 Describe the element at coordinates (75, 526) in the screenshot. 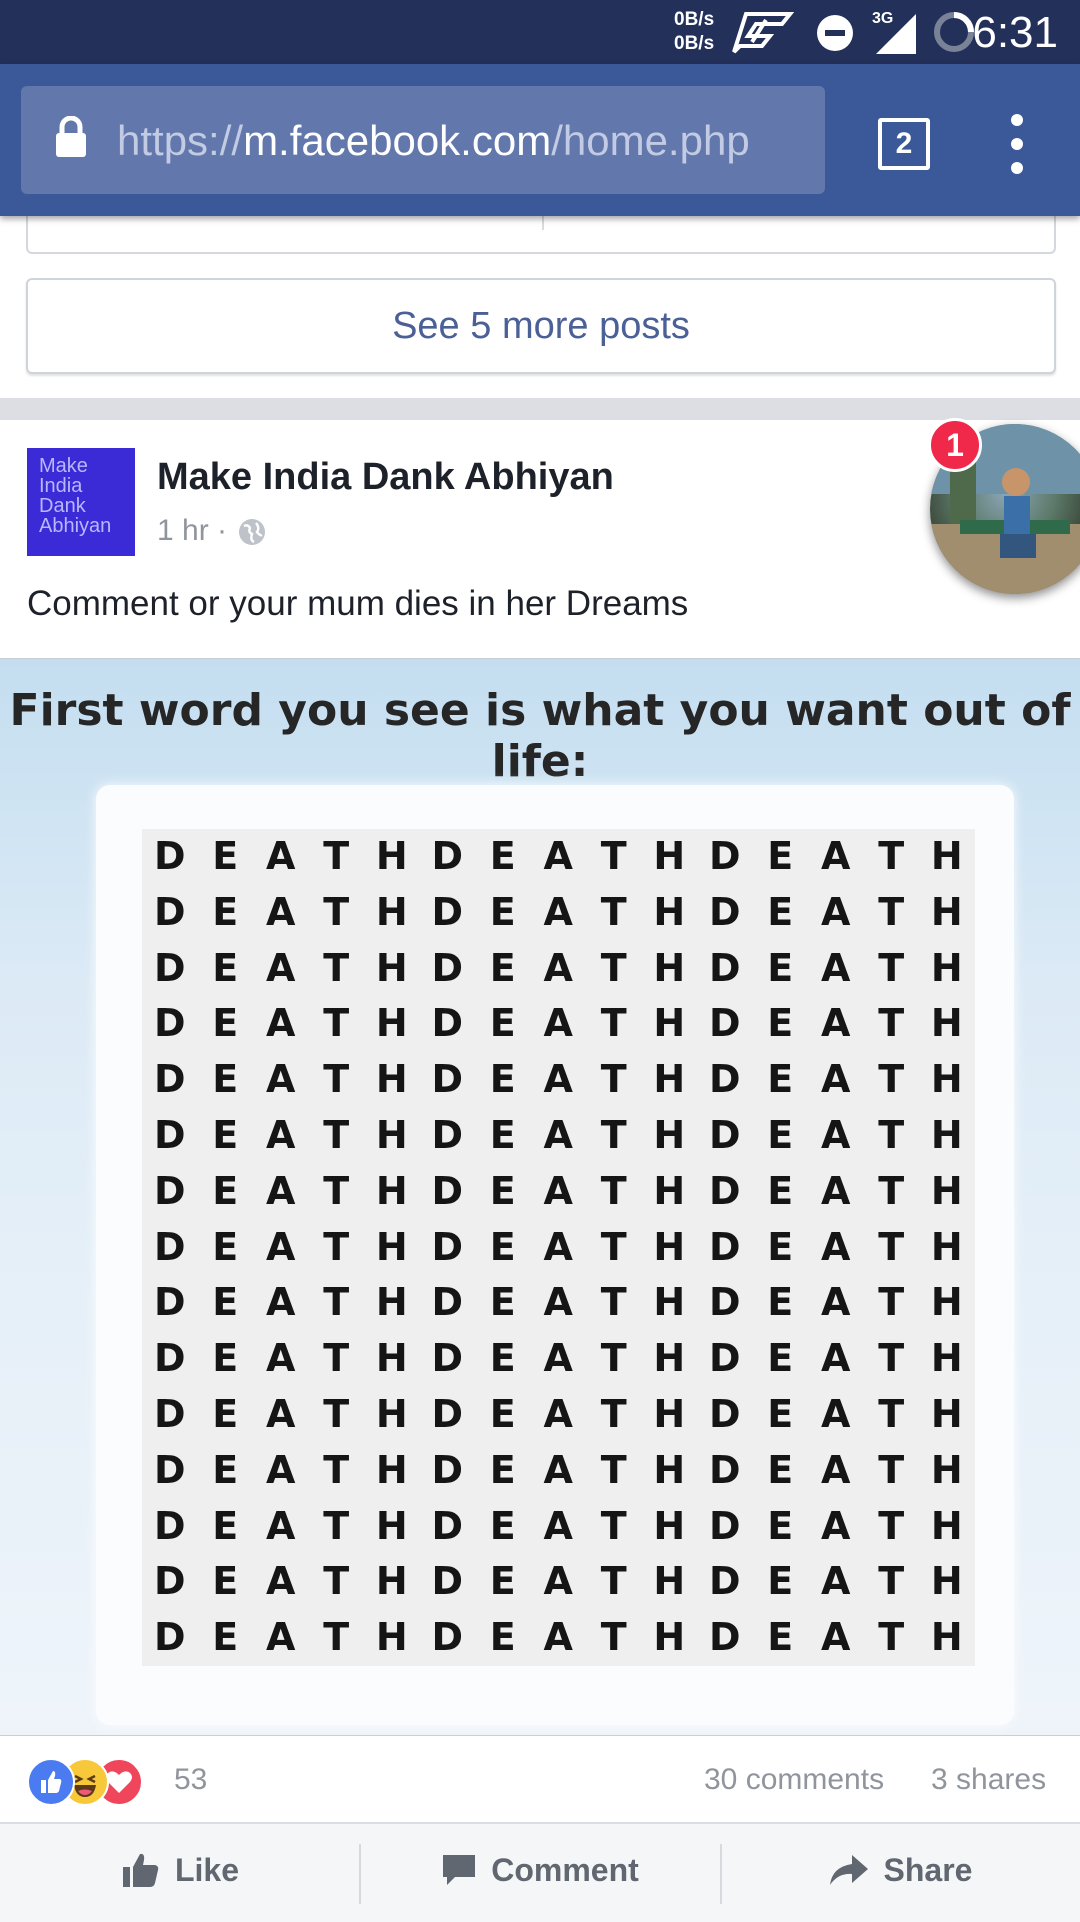

I see `avatar-text-line: Abhiyan` at that location.